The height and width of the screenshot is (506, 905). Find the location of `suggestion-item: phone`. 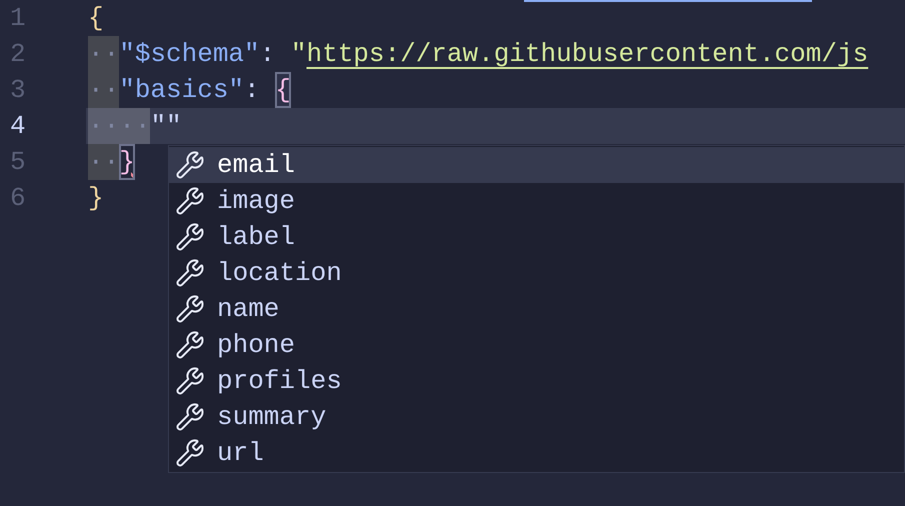

suggestion-item: phone is located at coordinates (536, 345).